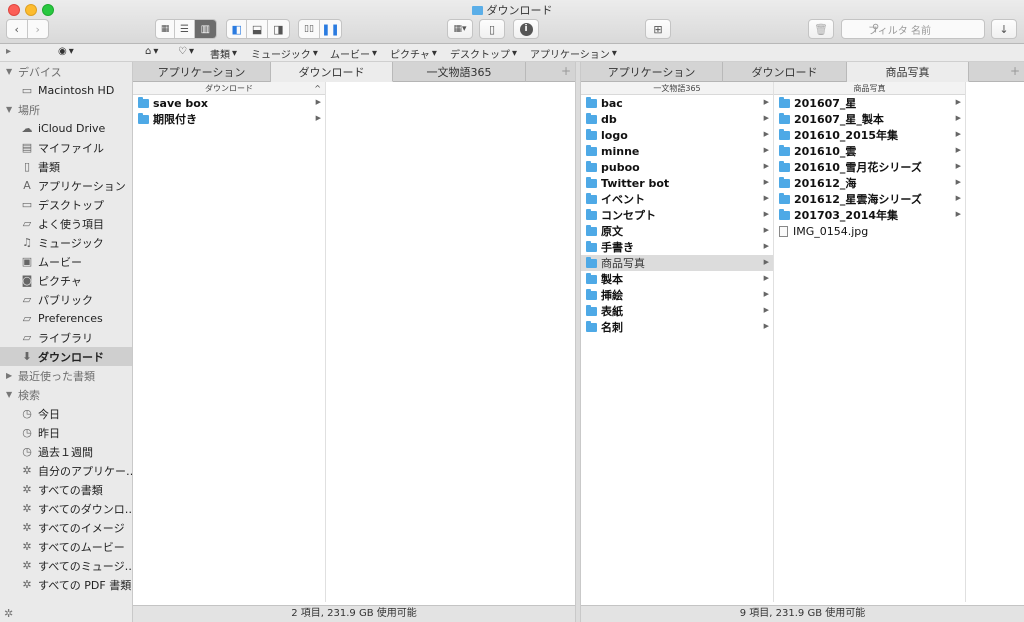 Image resolution: width=1024 pixels, height=622 pixels. I want to click on folder-row: 201610_雪月花シリーズ ▶, so click(869, 167).